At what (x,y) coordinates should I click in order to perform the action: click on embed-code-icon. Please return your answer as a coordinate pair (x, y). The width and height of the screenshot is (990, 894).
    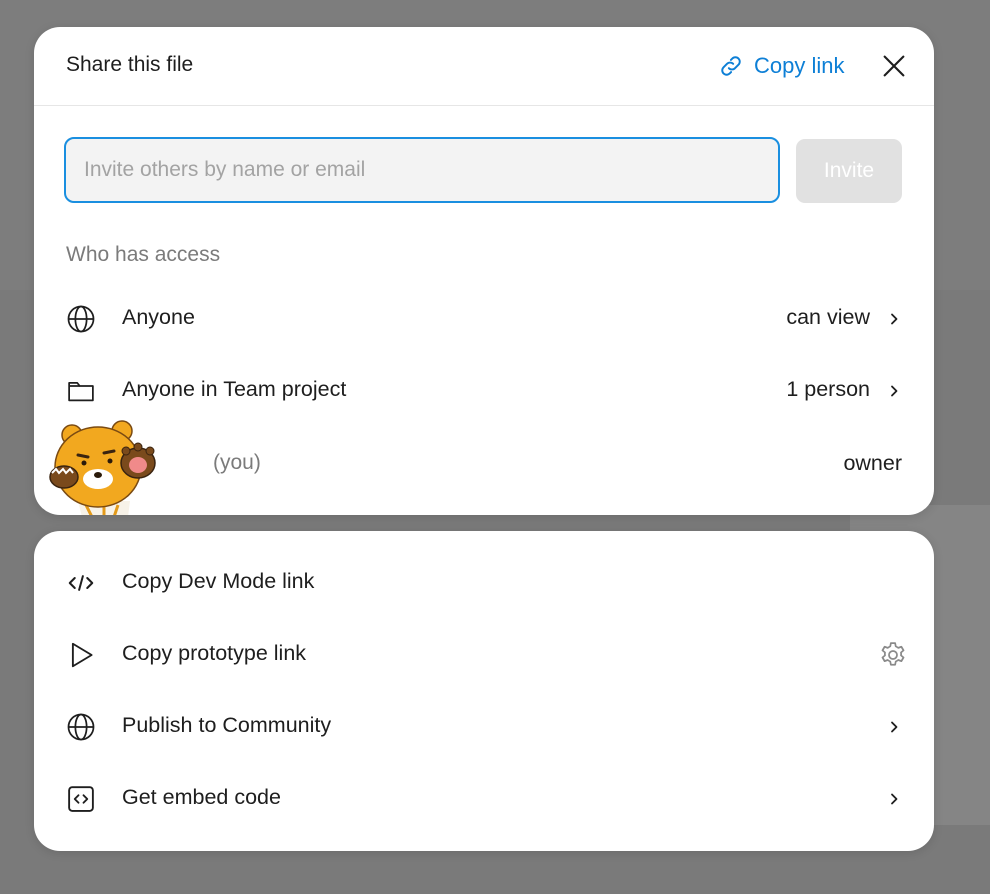
    Looking at the image, I should click on (81, 799).